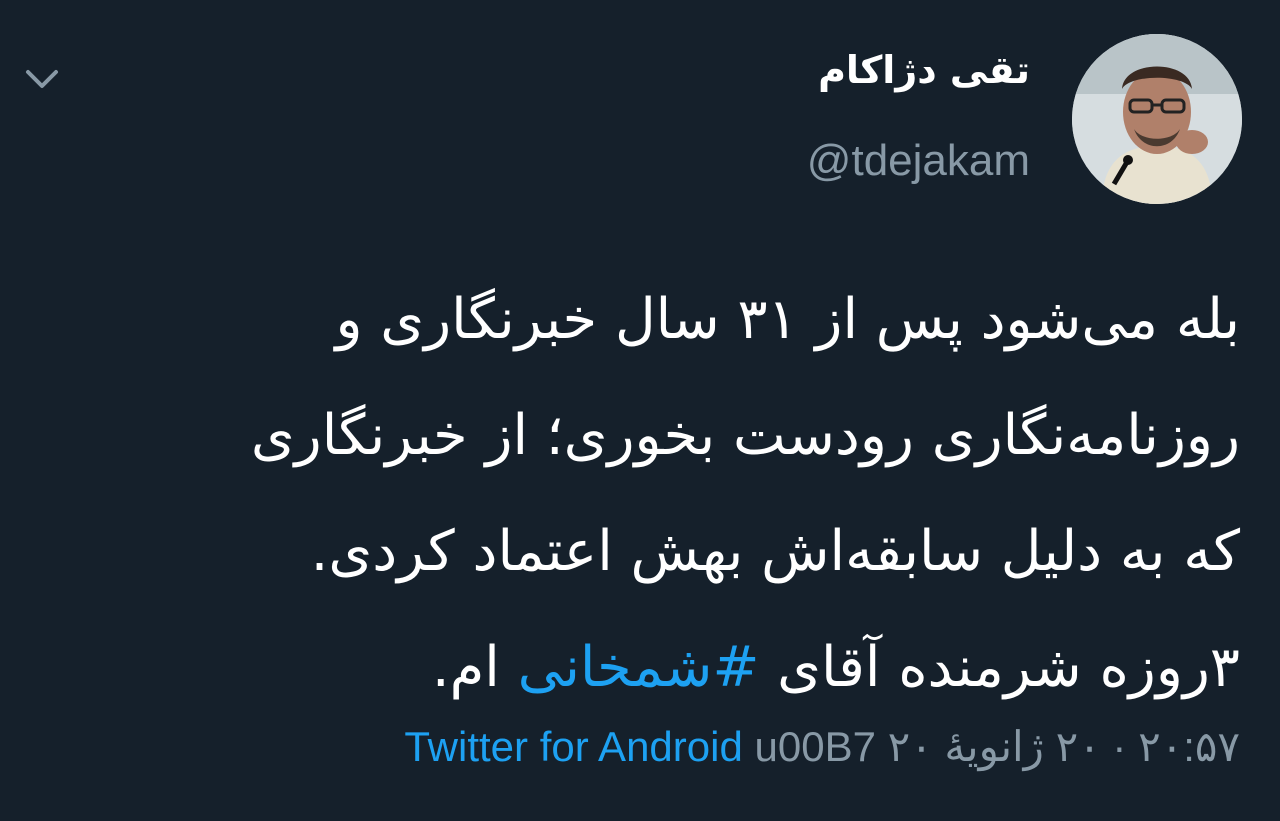 The height and width of the screenshot is (821, 1280). I want to click on avatar-image, so click(1157, 119).